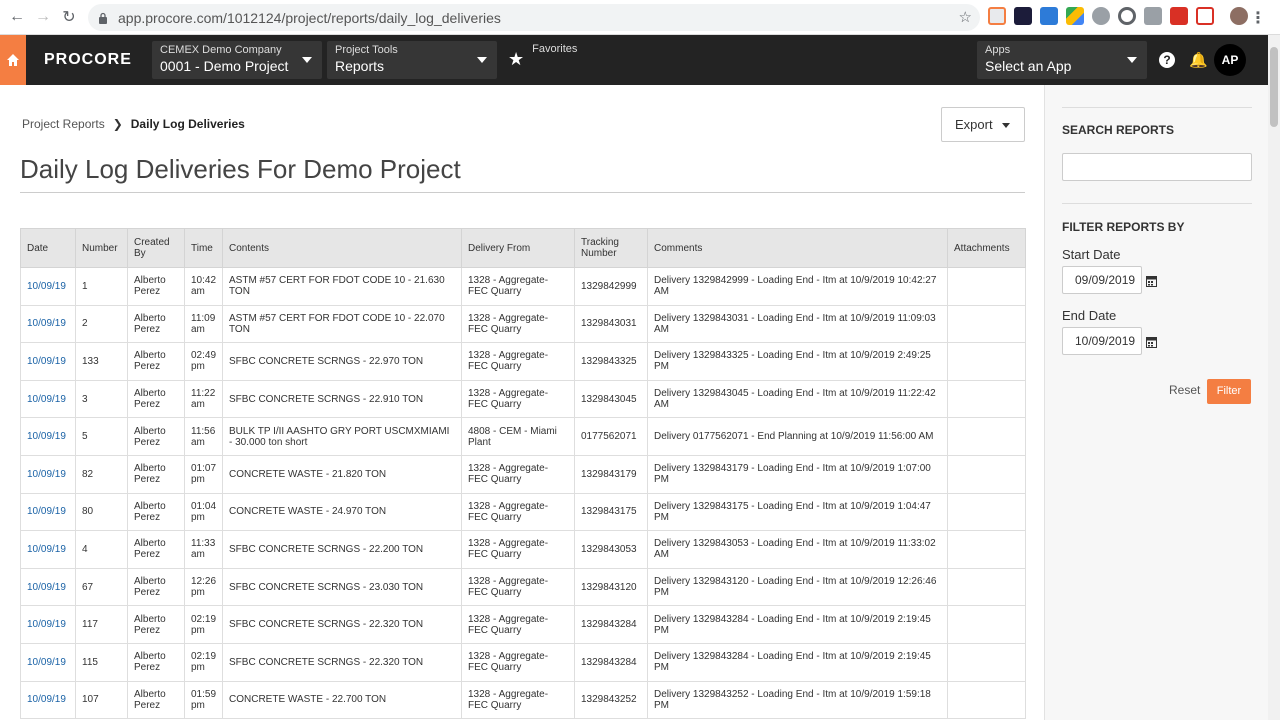 The height and width of the screenshot is (720, 1280). Describe the element at coordinates (1062, 60) in the screenshot. I see `app-selector: Apps Select an App` at that location.